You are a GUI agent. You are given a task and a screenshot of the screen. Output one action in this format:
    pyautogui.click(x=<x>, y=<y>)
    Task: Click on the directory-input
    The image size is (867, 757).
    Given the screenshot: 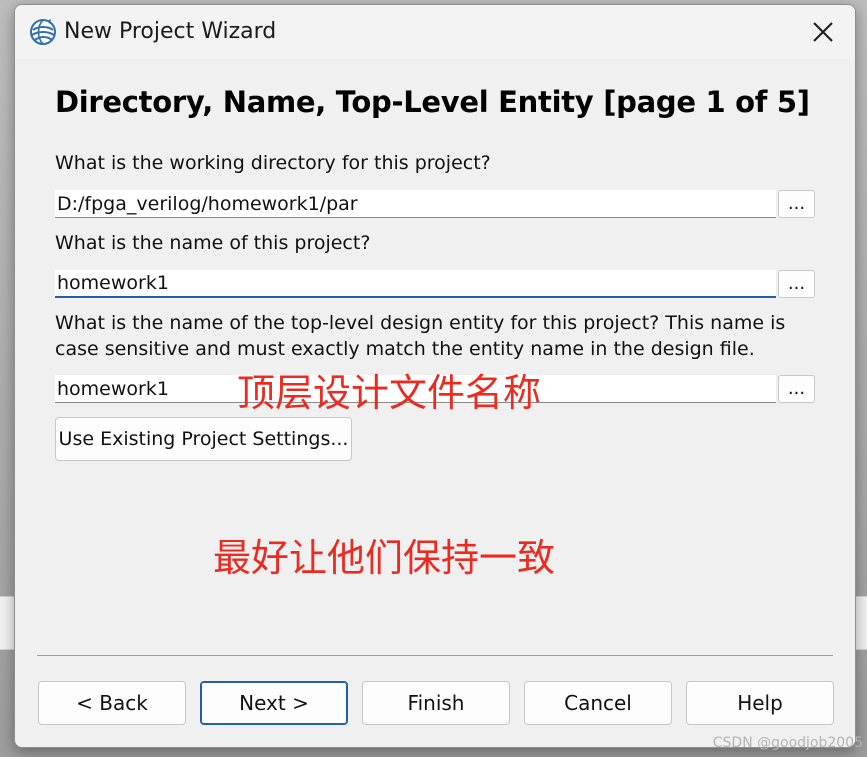 What is the action you would take?
    pyautogui.click(x=415, y=204)
    